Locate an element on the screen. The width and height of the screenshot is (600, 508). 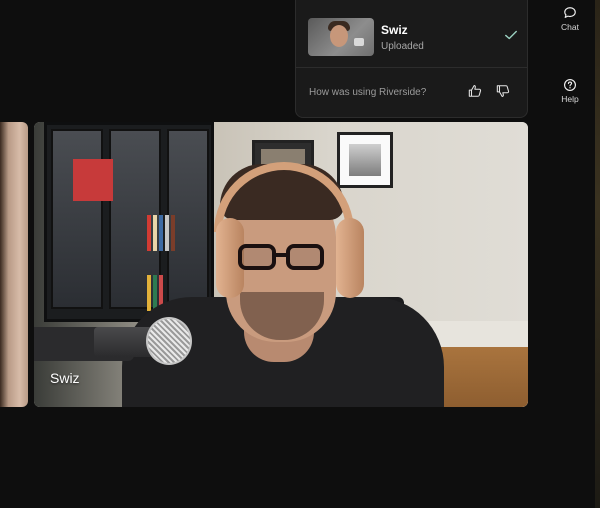
video-tile-left is located at coordinates (14, 264).